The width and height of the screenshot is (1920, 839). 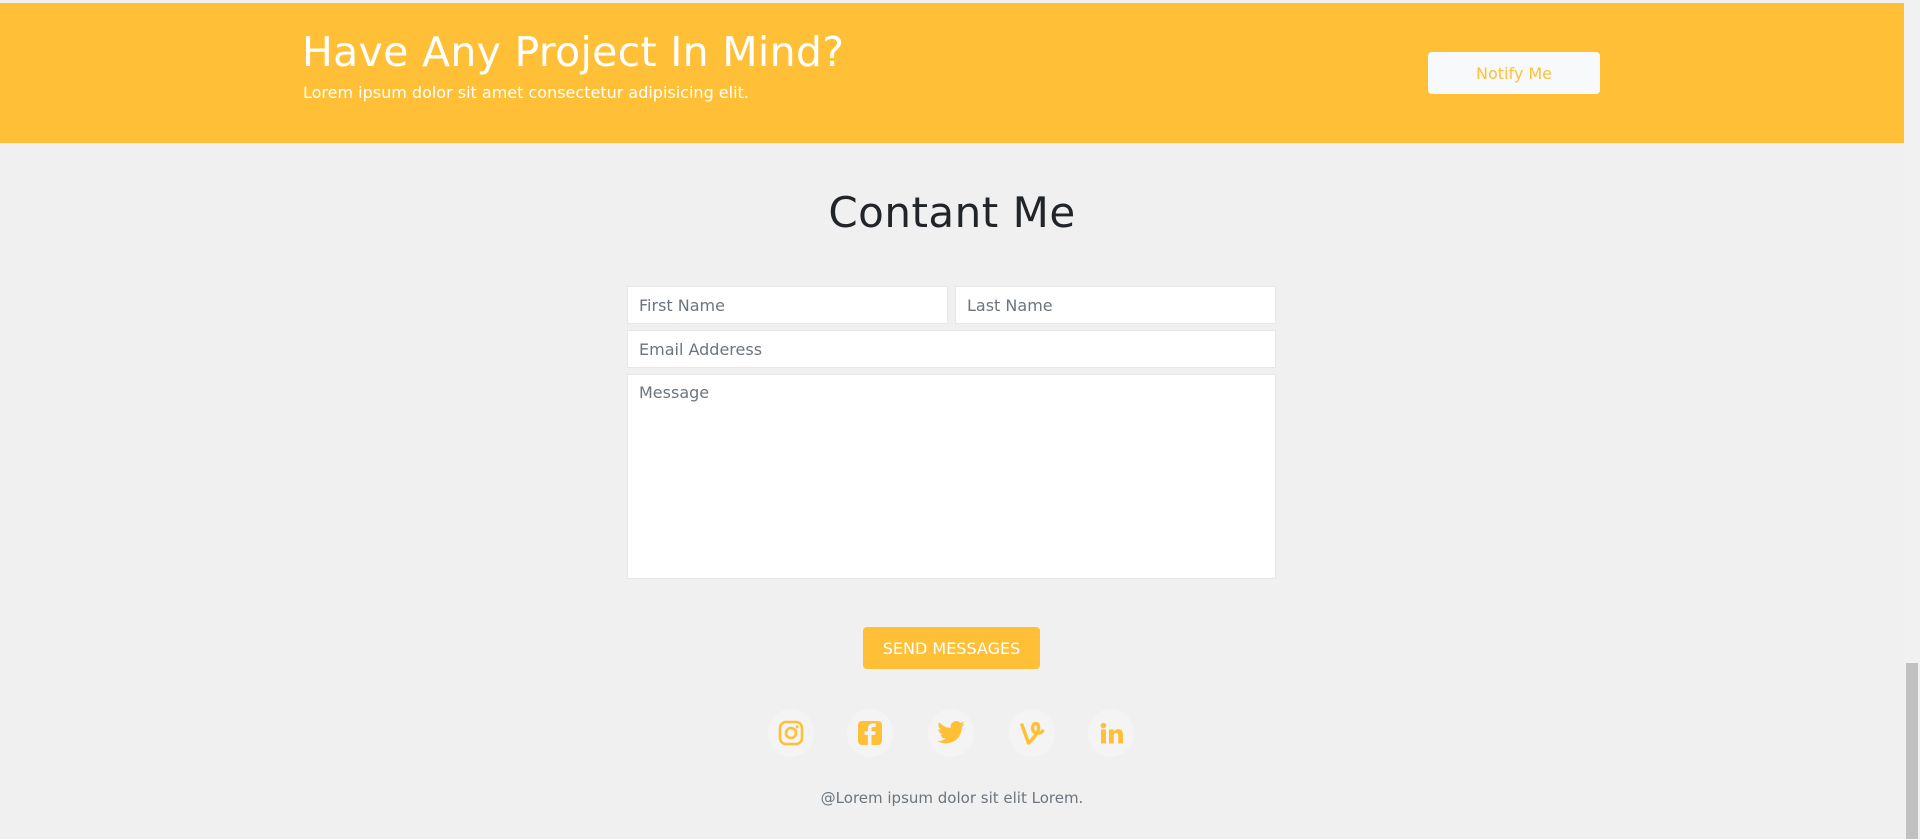 What do you see at coordinates (573, 52) in the screenshot?
I see `banner-title: Have Any Project In Mind?` at bounding box center [573, 52].